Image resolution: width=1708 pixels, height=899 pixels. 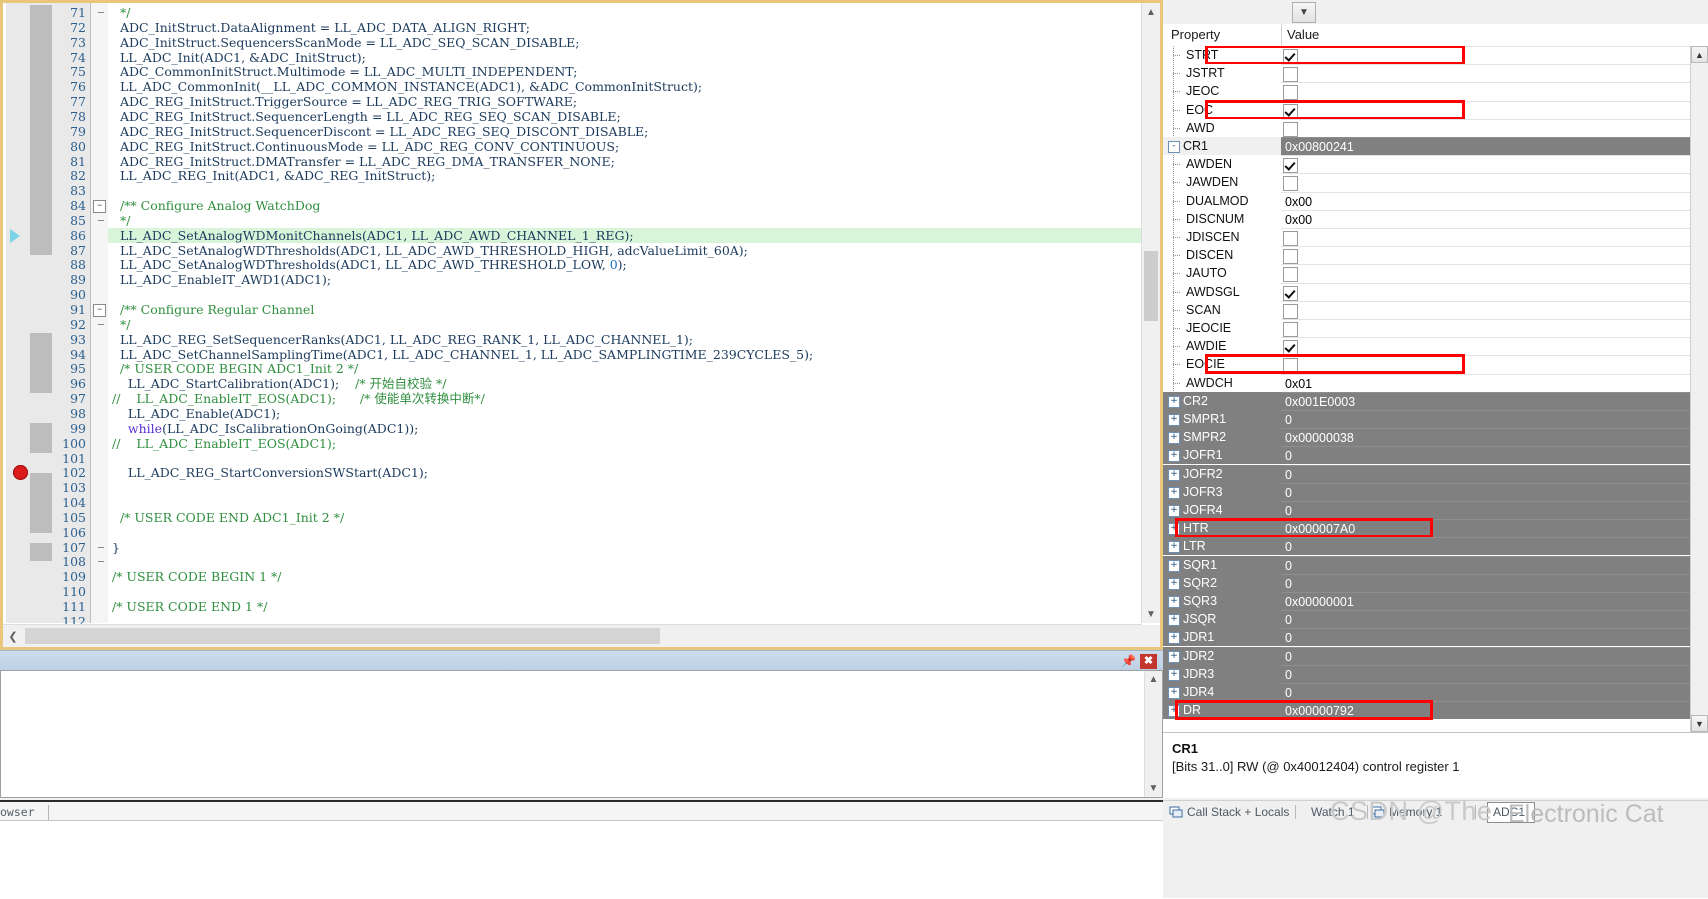 What do you see at coordinates (1494, 382) in the screenshot?
I see `row-value-cell: 0x01` at bounding box center [1494, 382].